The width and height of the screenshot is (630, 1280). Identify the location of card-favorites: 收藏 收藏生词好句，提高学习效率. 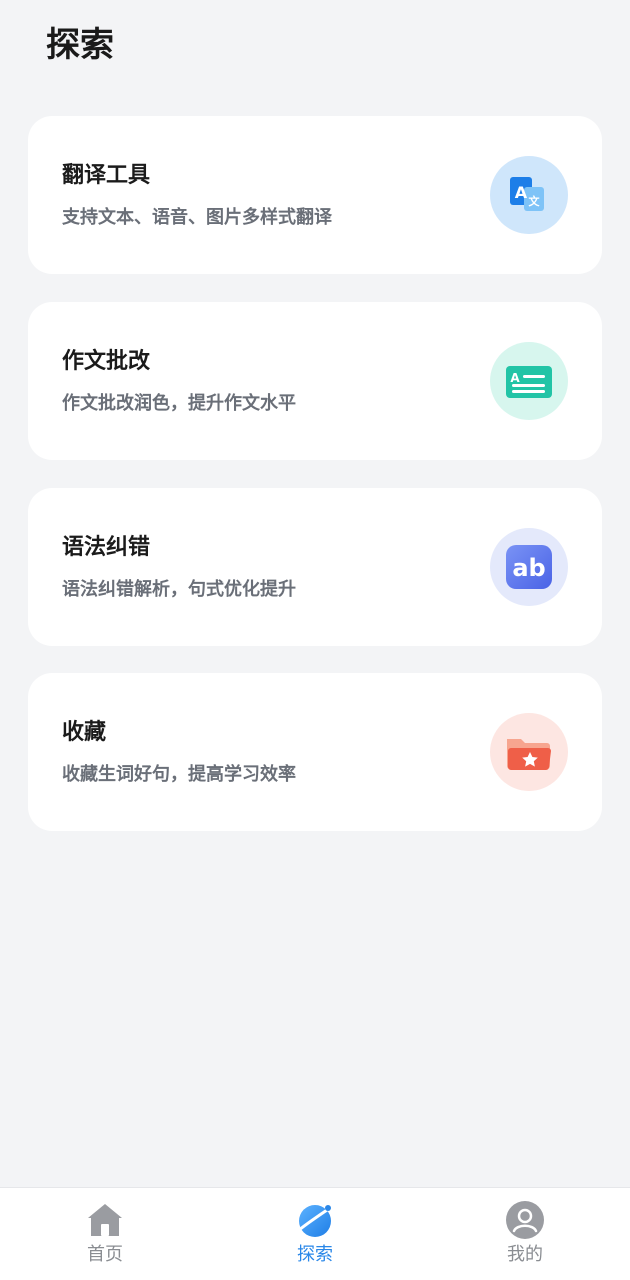
(315, 752).